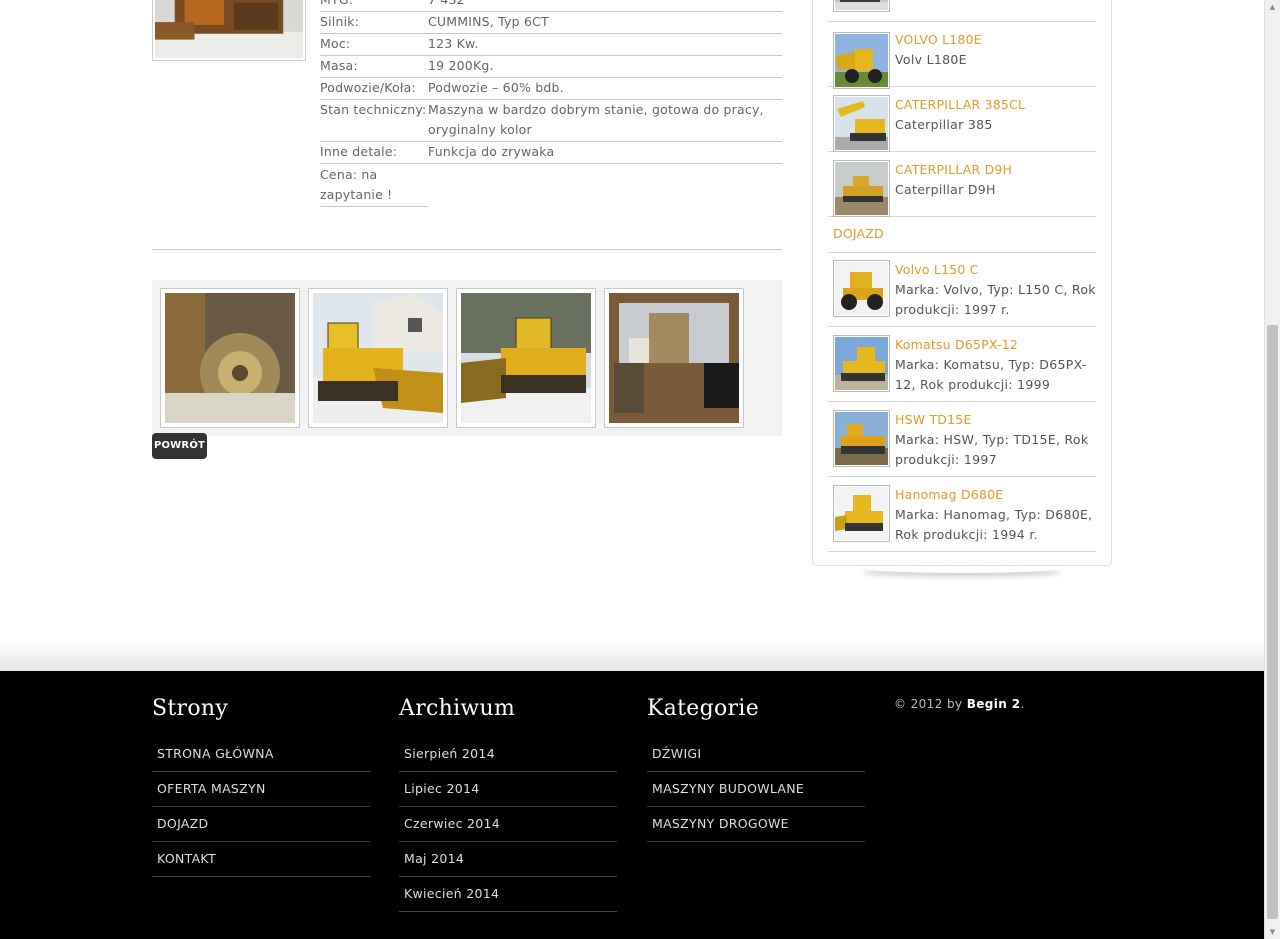 This screenshot has width=1280, height=939. Describe the element at coordinates (457, 708) in the screenshot. I see `footer-column-title: Archiwum` at that location.